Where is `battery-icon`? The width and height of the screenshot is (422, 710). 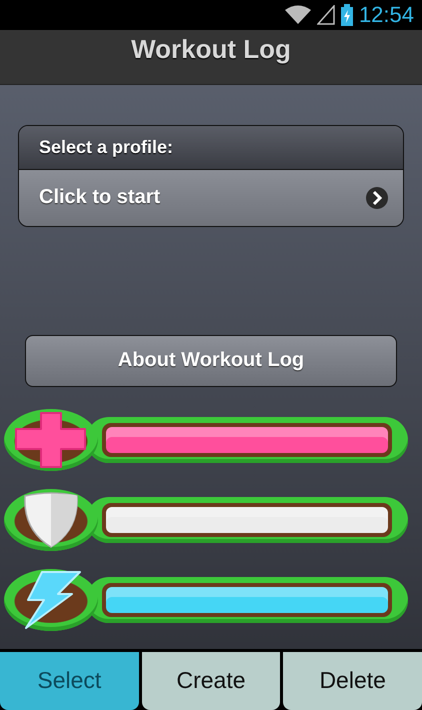
battery-icon is located at coordinates (346, 15).